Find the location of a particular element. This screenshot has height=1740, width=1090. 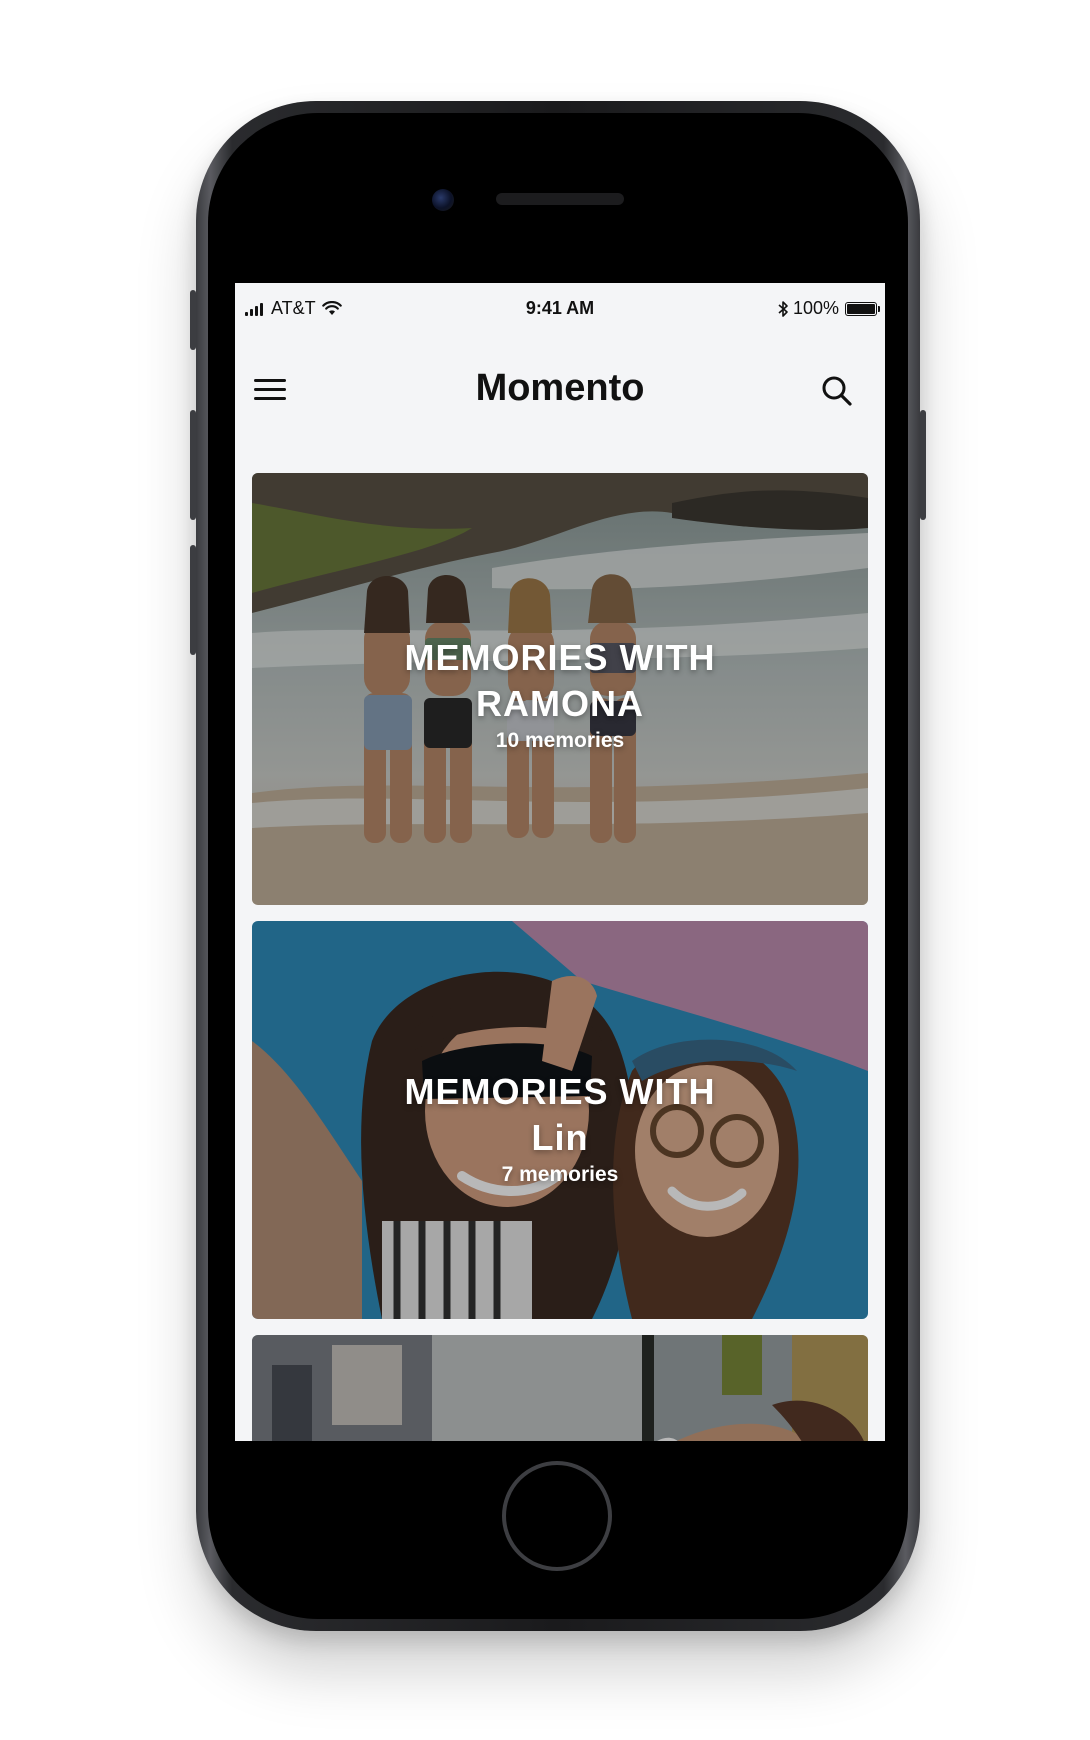

card-title-line-2: RAMONA is located at coordinates (560, 703).